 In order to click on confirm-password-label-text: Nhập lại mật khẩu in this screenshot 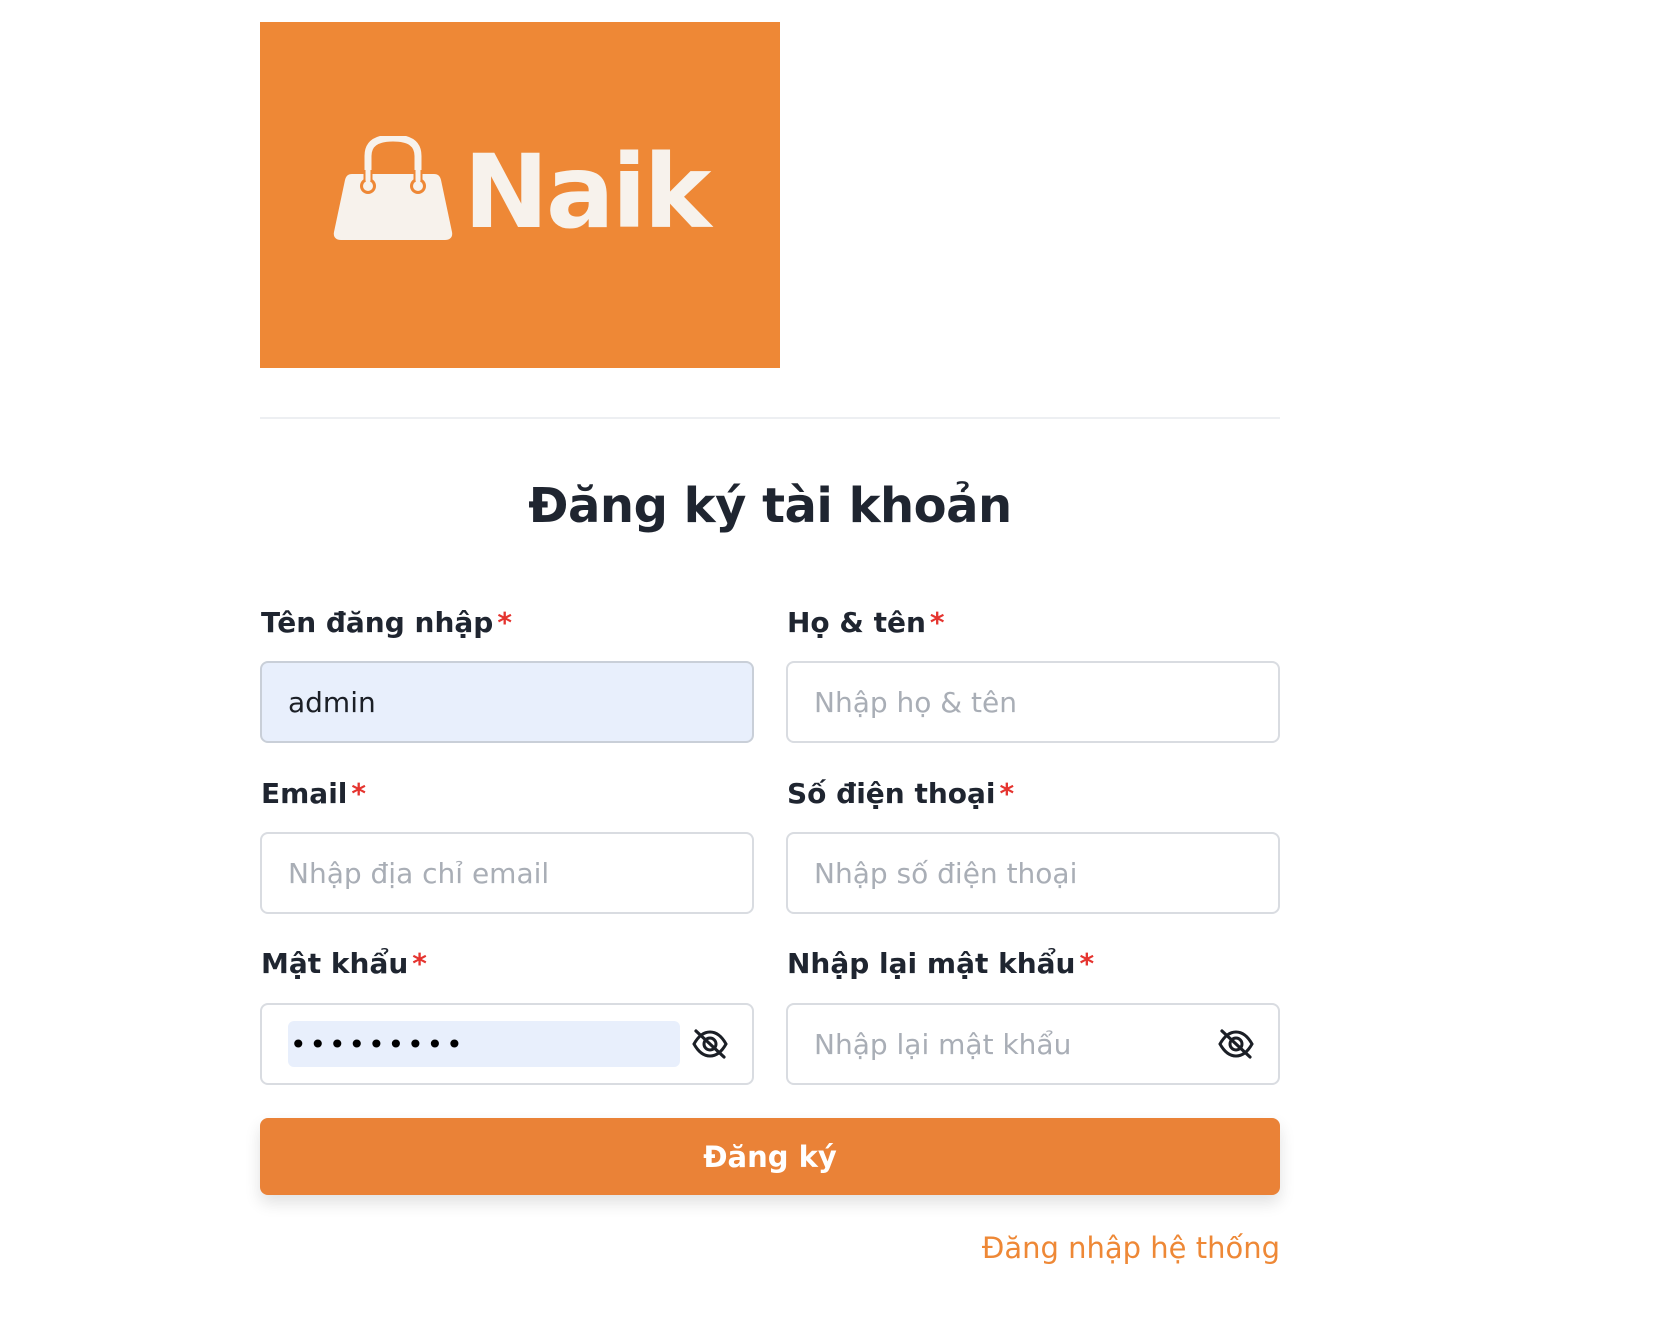, I will do `click(931, 963)`.